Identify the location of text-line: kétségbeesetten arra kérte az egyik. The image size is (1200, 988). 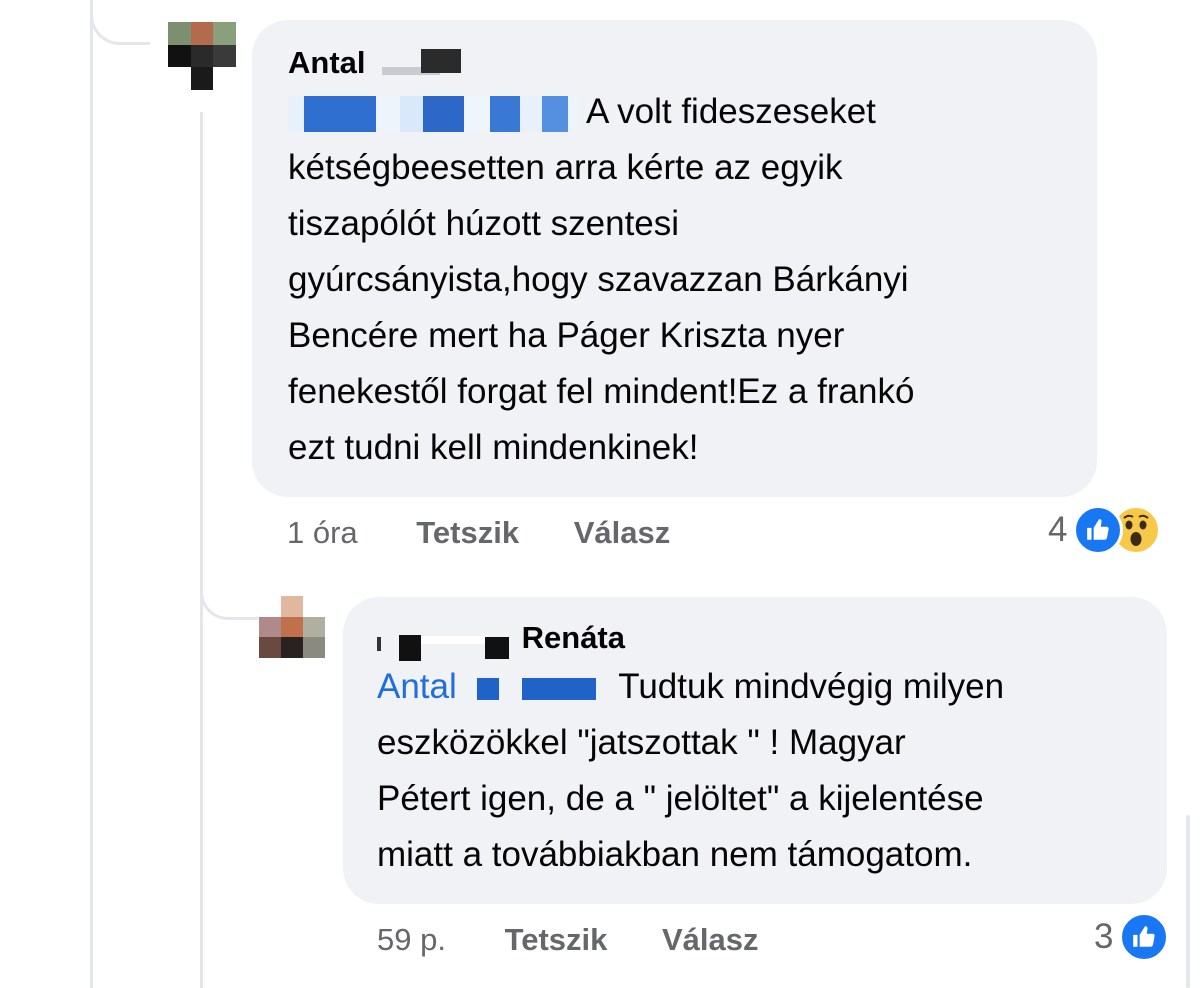
(565, 167).